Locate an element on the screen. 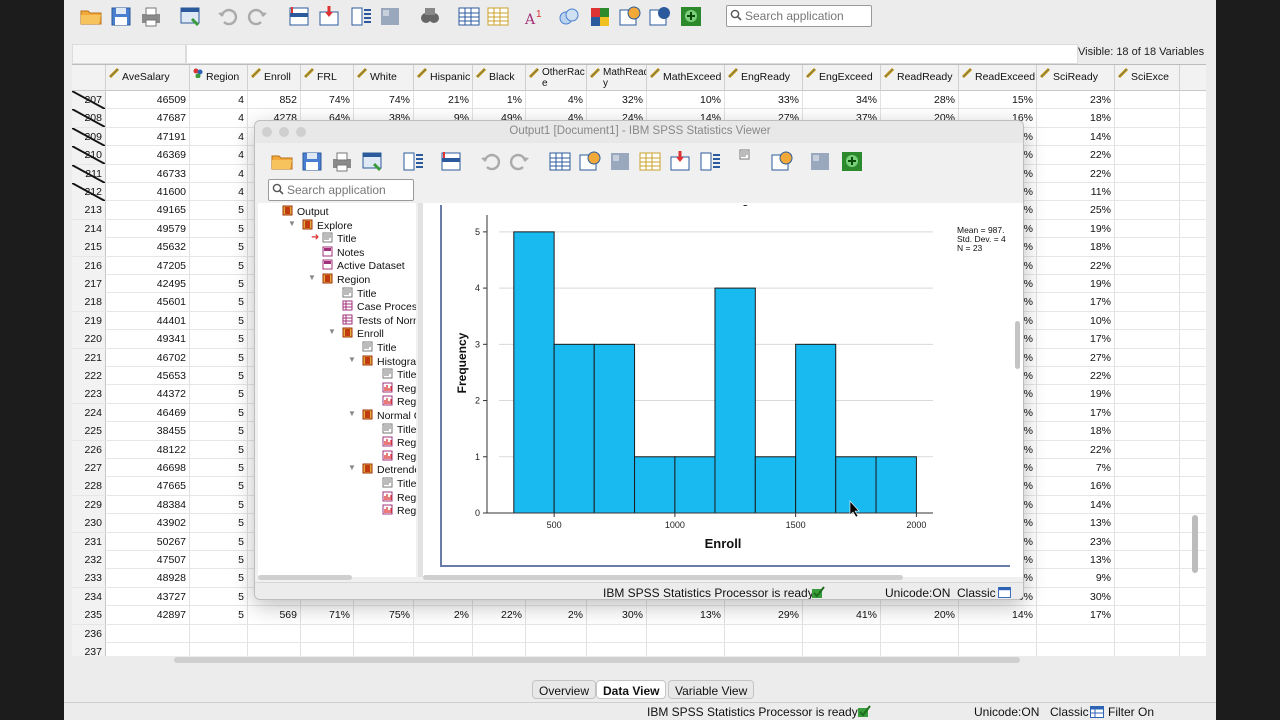 The image size is (1280, 720). recall-dialog-button is located at coordinates (190, 16).